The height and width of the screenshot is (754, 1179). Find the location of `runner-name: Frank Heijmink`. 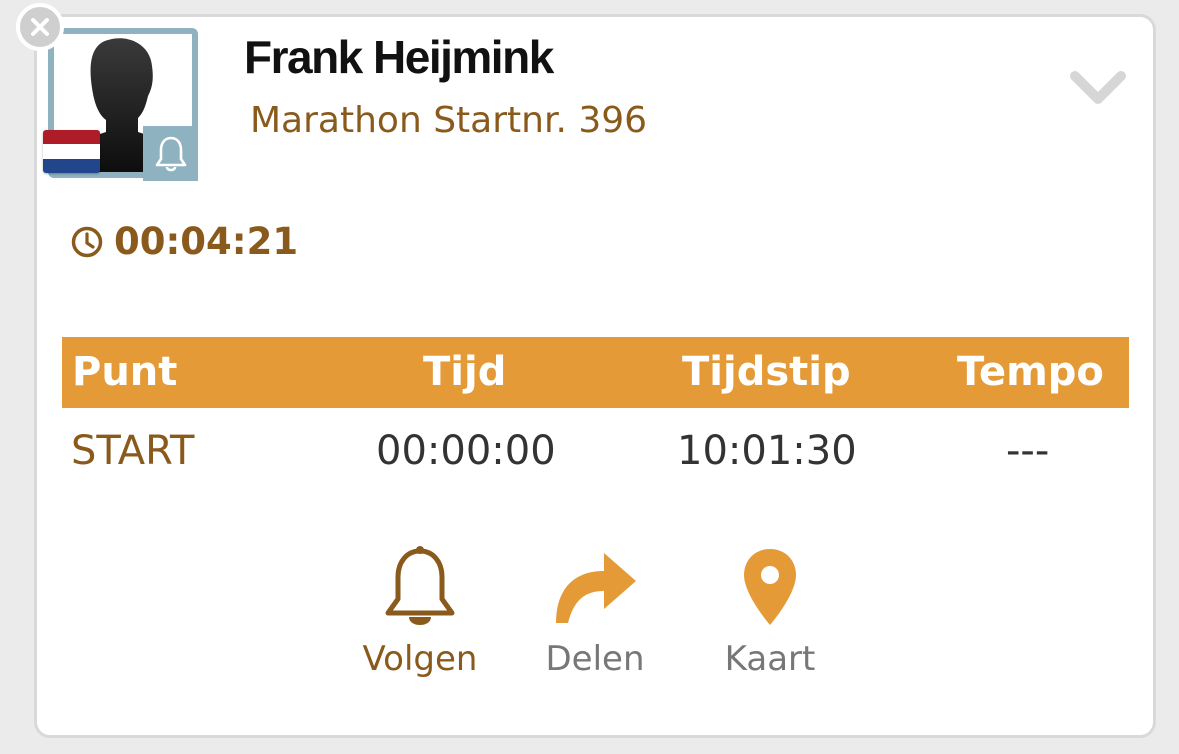

runner-name: Frank Heijmink is located at coordinates (399, 57).